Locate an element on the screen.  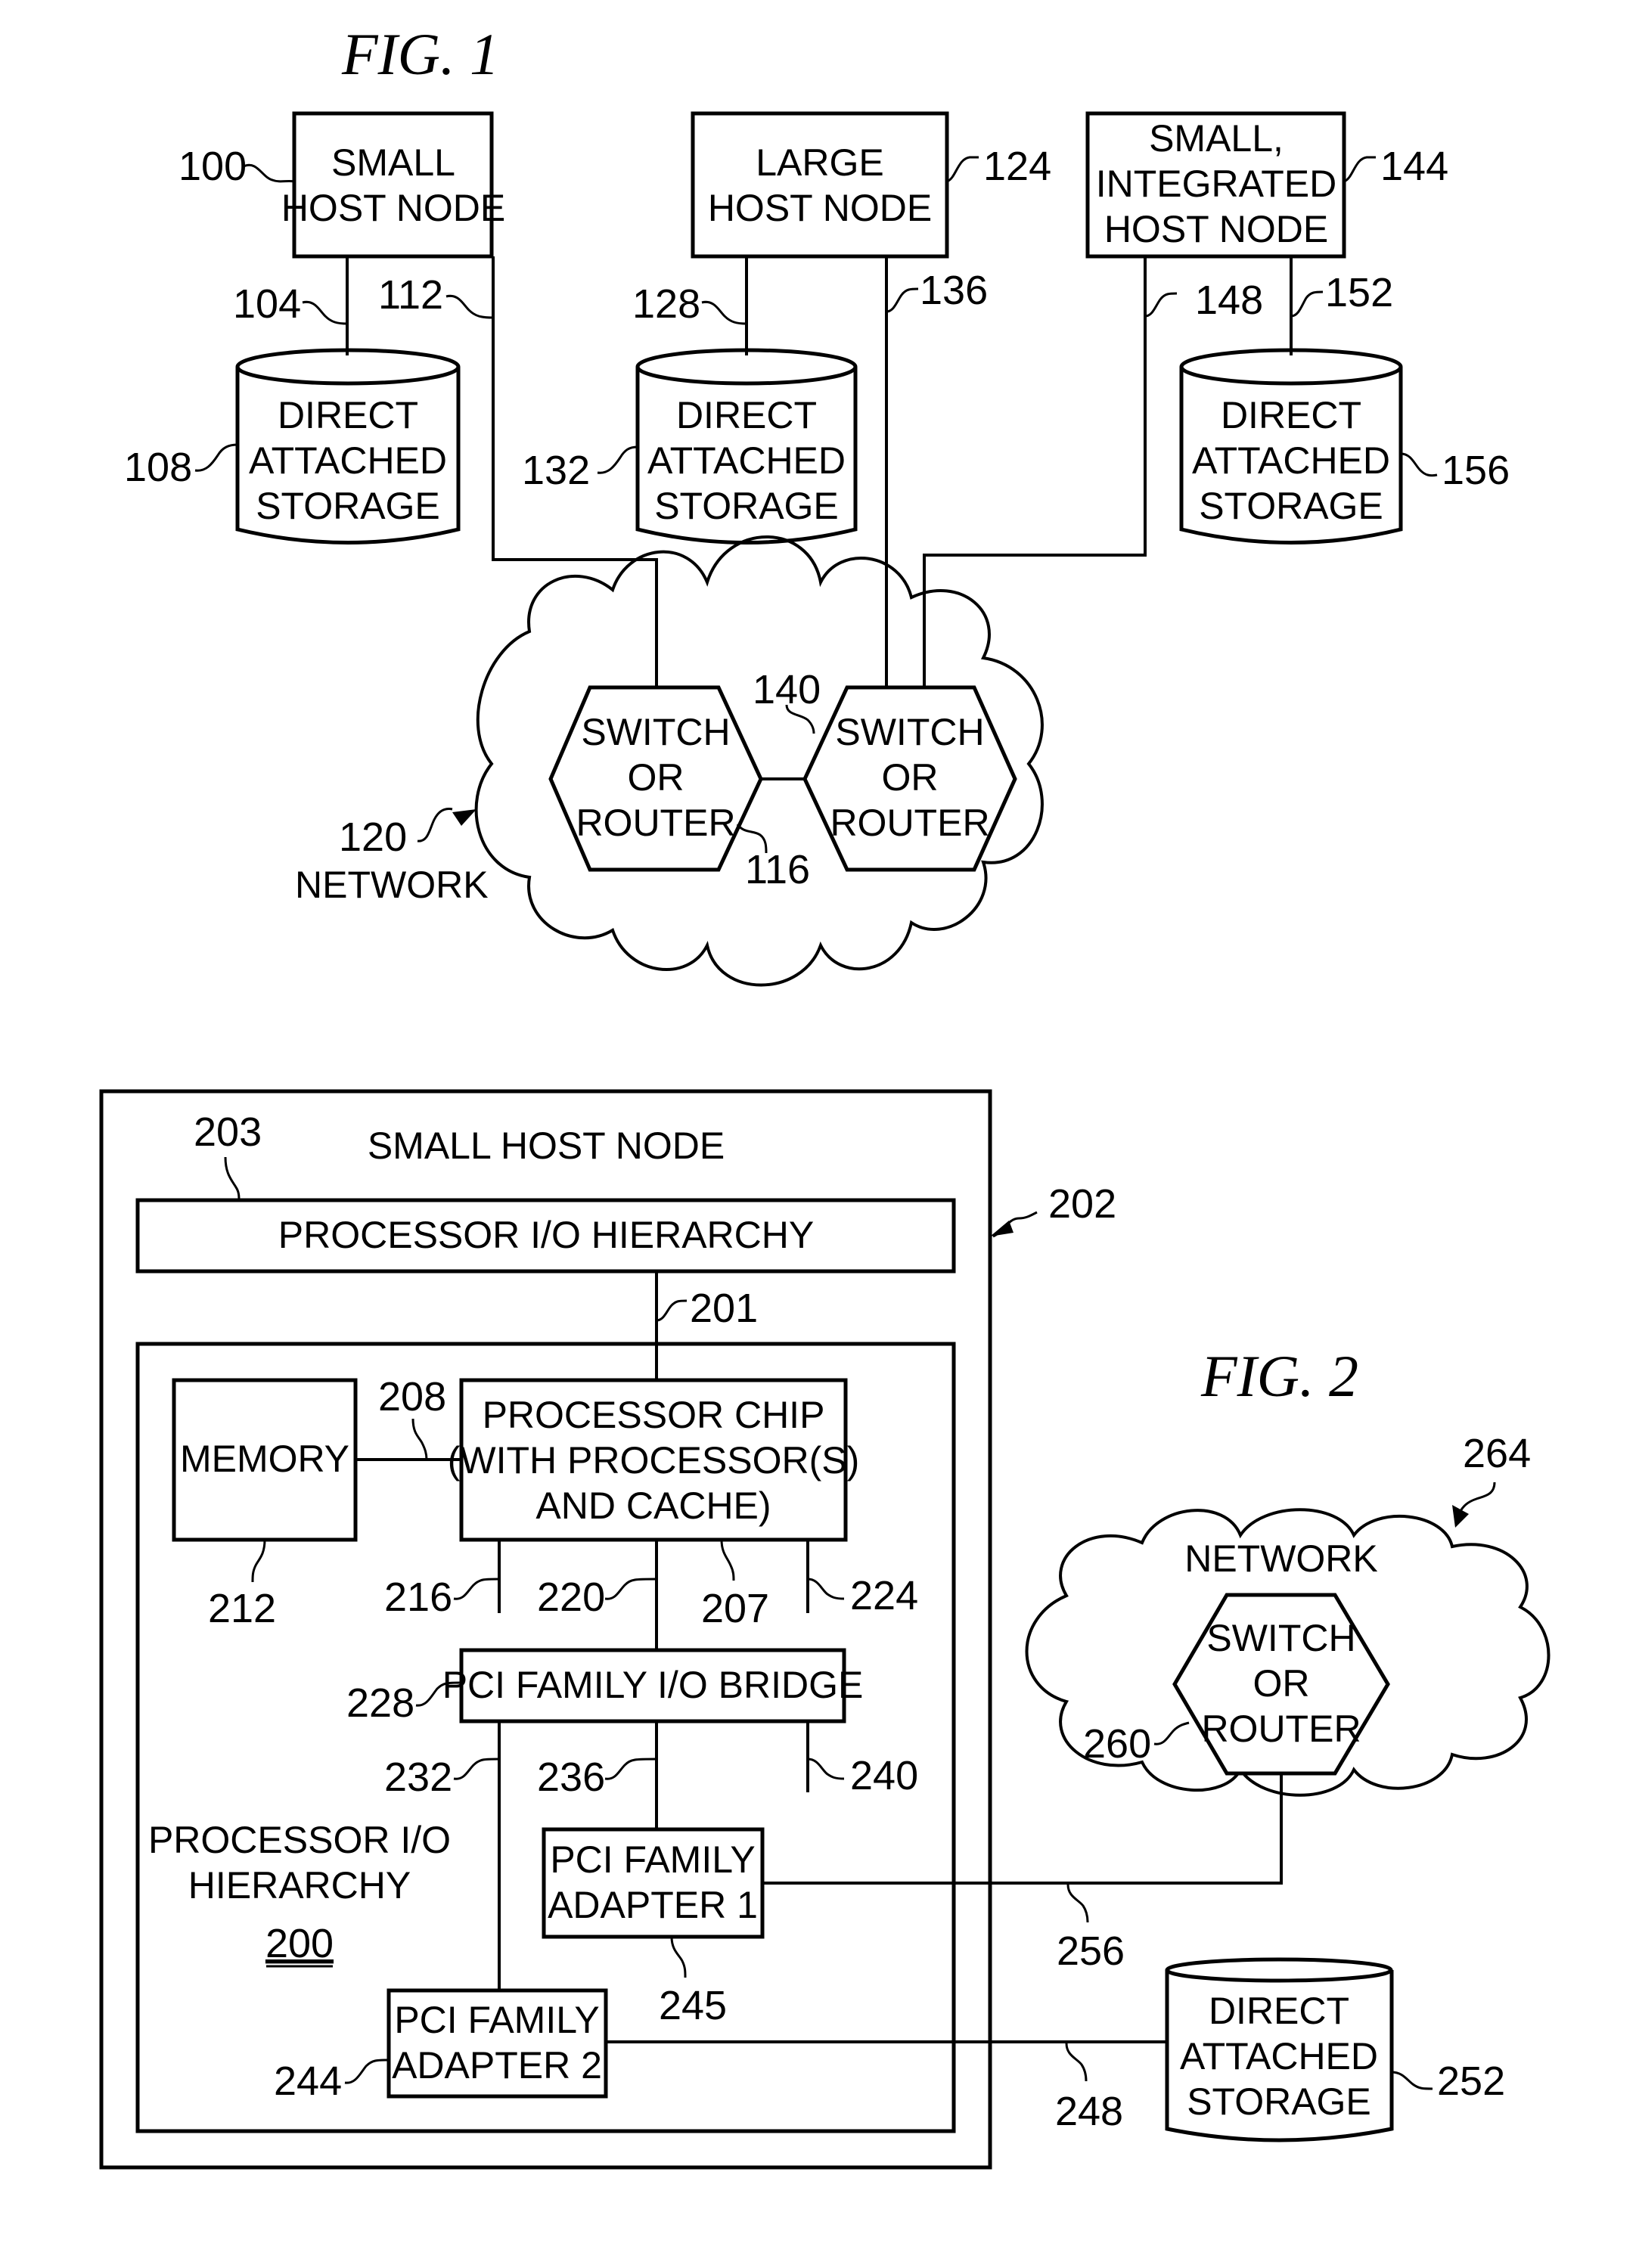
switch-260-line2: OR is located at coordinates (1281, 1684).